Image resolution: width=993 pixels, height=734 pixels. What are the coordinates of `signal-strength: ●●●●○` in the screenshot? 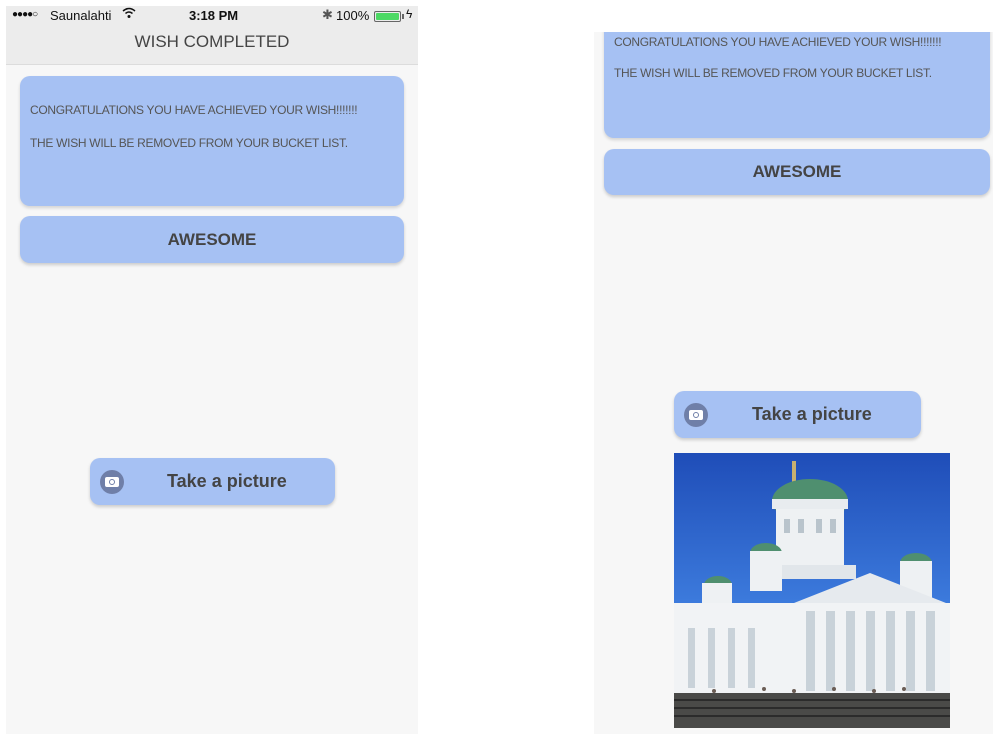 It's located at (25, 14).